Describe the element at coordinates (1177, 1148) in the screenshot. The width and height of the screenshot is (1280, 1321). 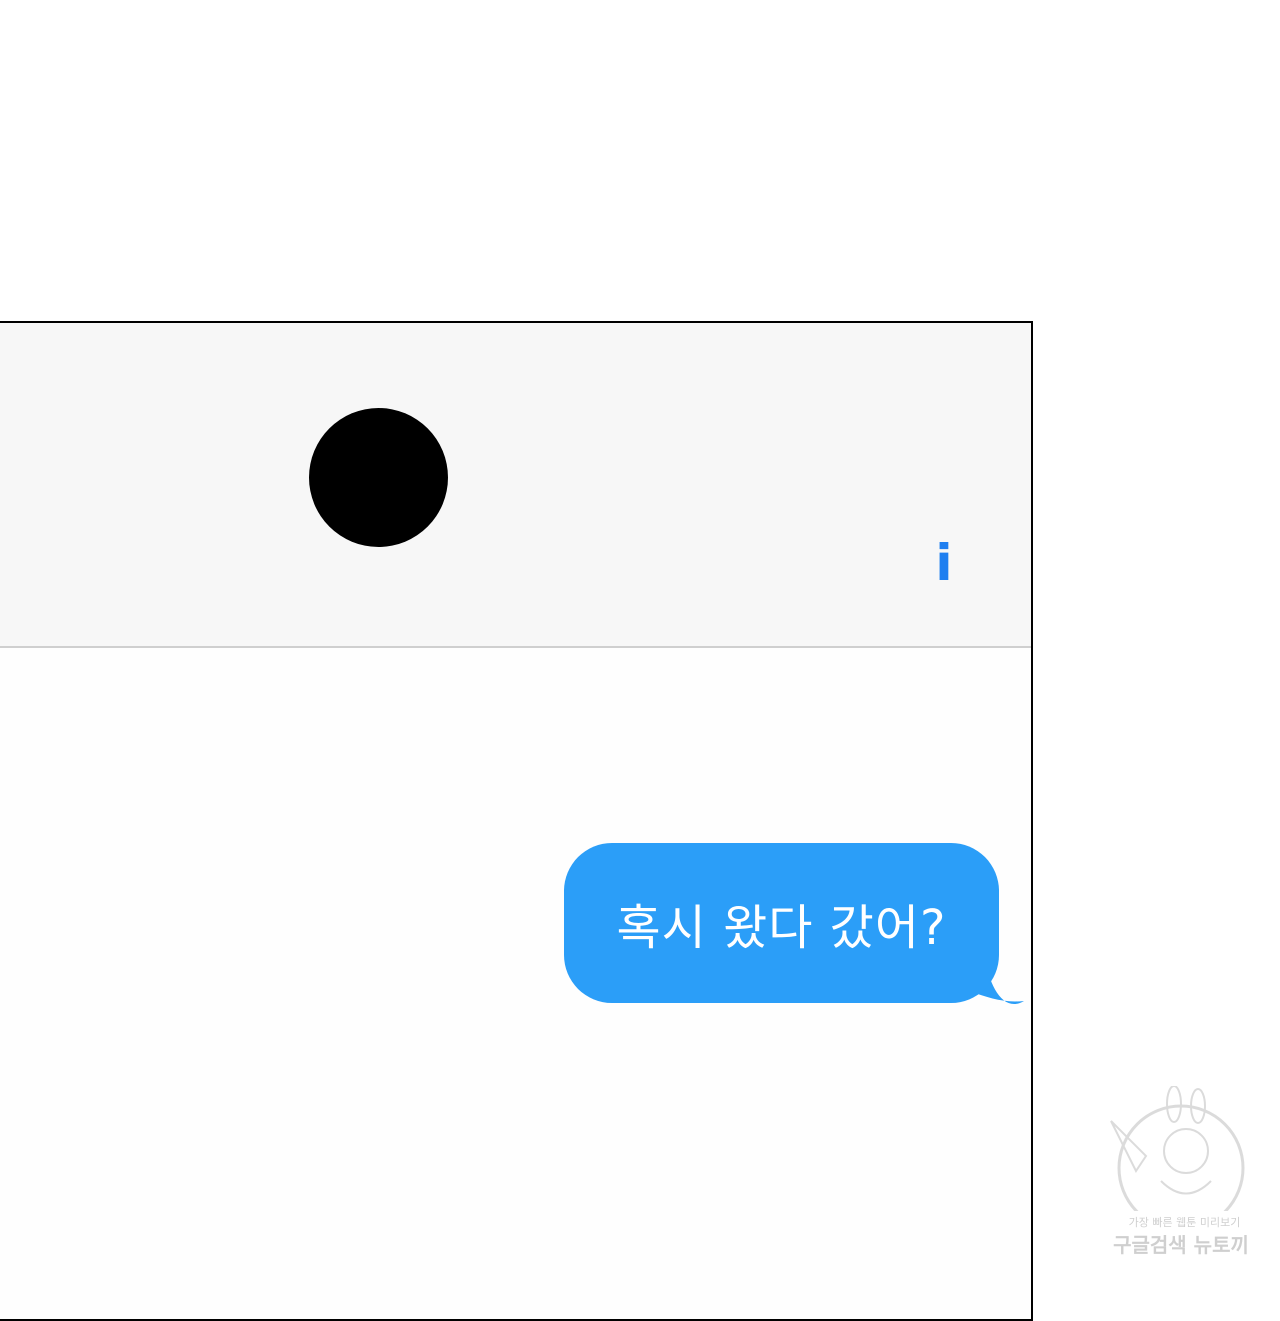
I see `mascot-logo-icon` at that location.